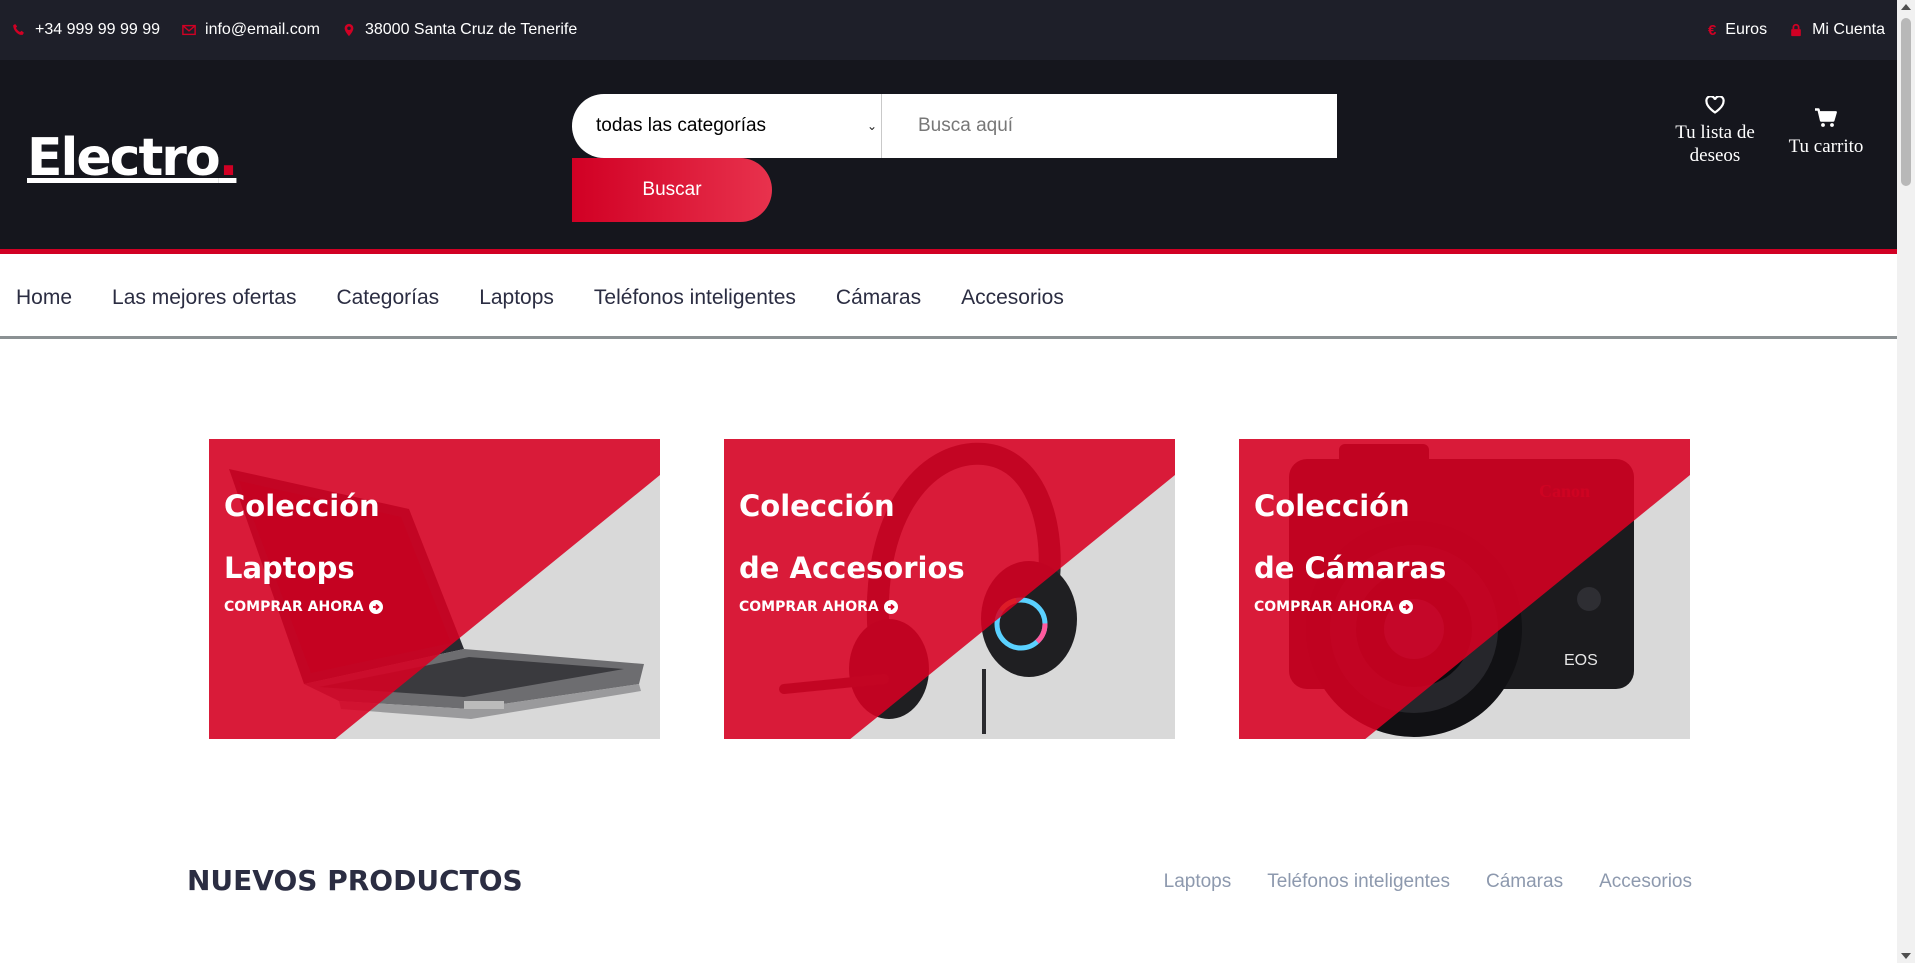 This screenshot has width=1915, height=963. Describe the element at coordinates (1198, 882) in the screenshot. I see `tab-laptops: Laptops` at that location.